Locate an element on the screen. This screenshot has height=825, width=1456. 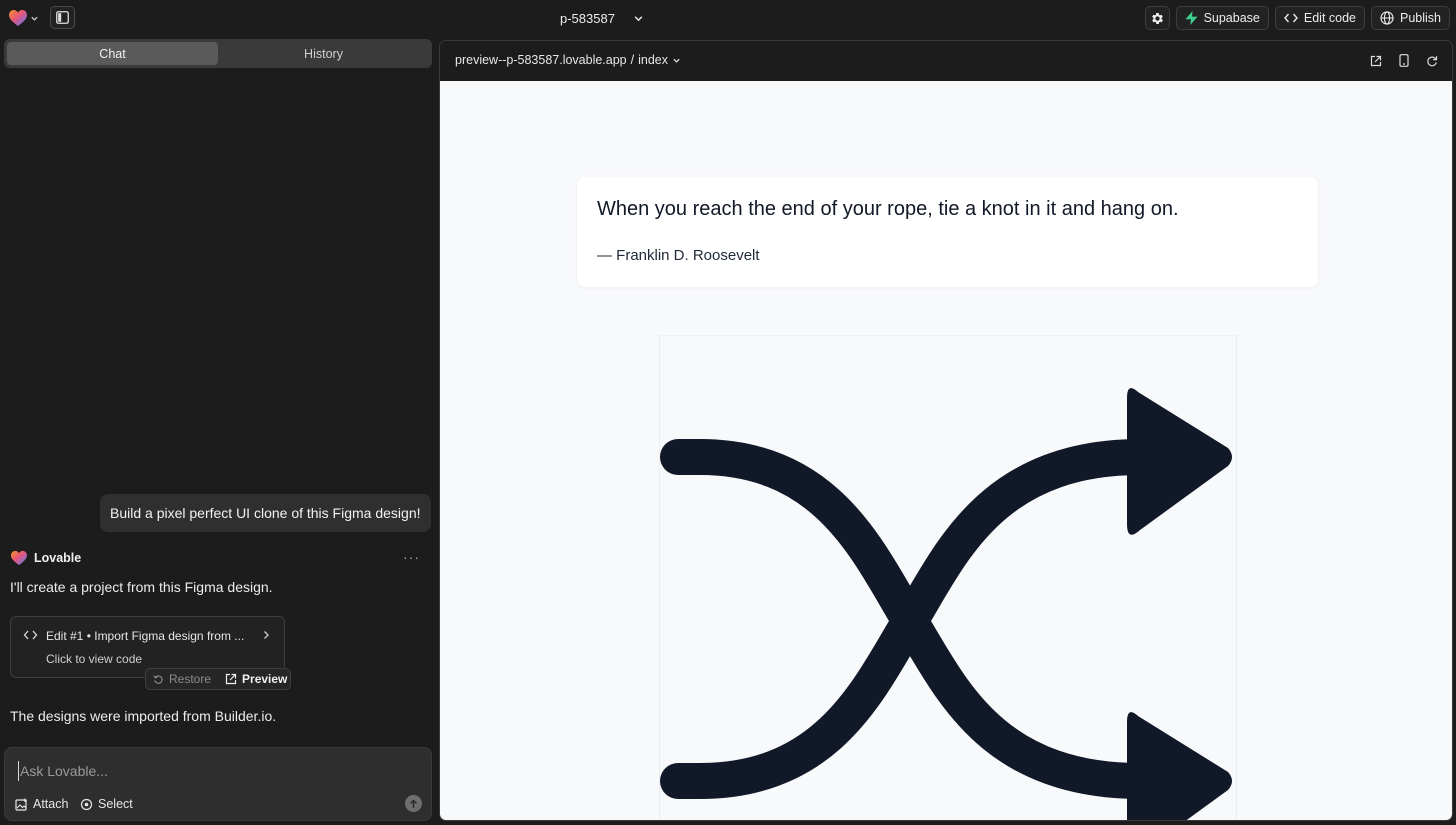
top-actions: Supabase Edit code Publish is located at coordinates (1297, 18).